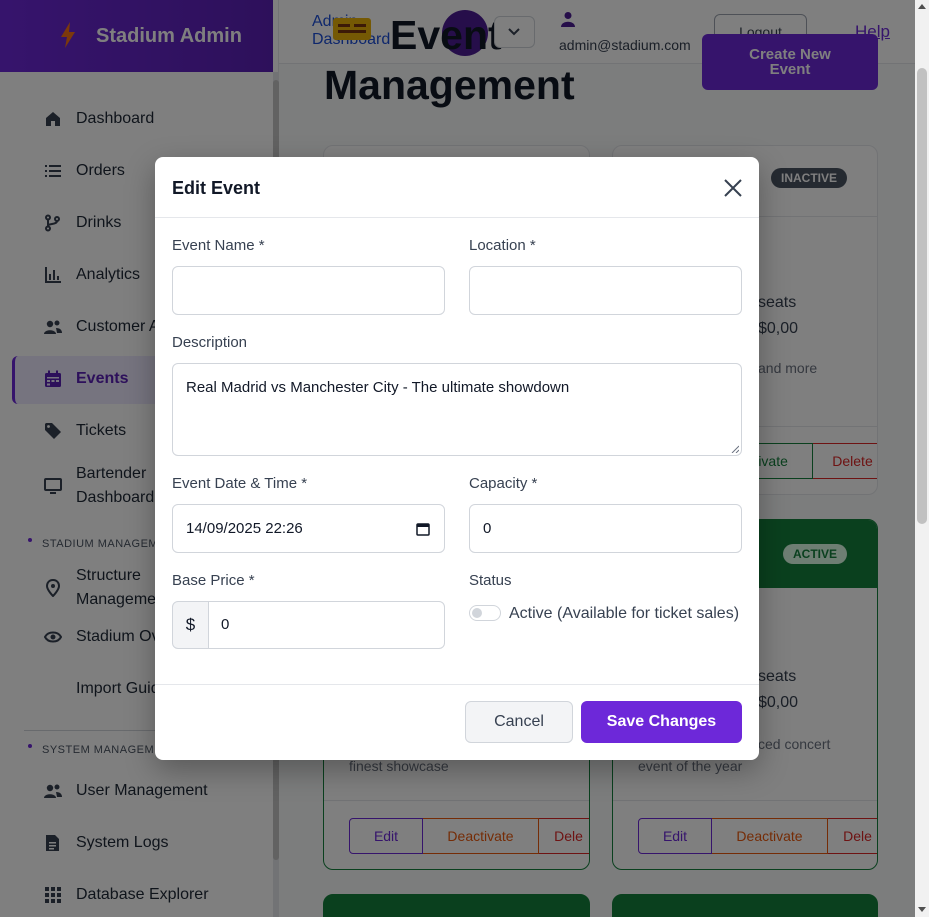 This screenshot has height=917, width=929. Describe the element at coordinates (218, 245) in the screenshot. I see `event-name-label: Event Name *` at that location.